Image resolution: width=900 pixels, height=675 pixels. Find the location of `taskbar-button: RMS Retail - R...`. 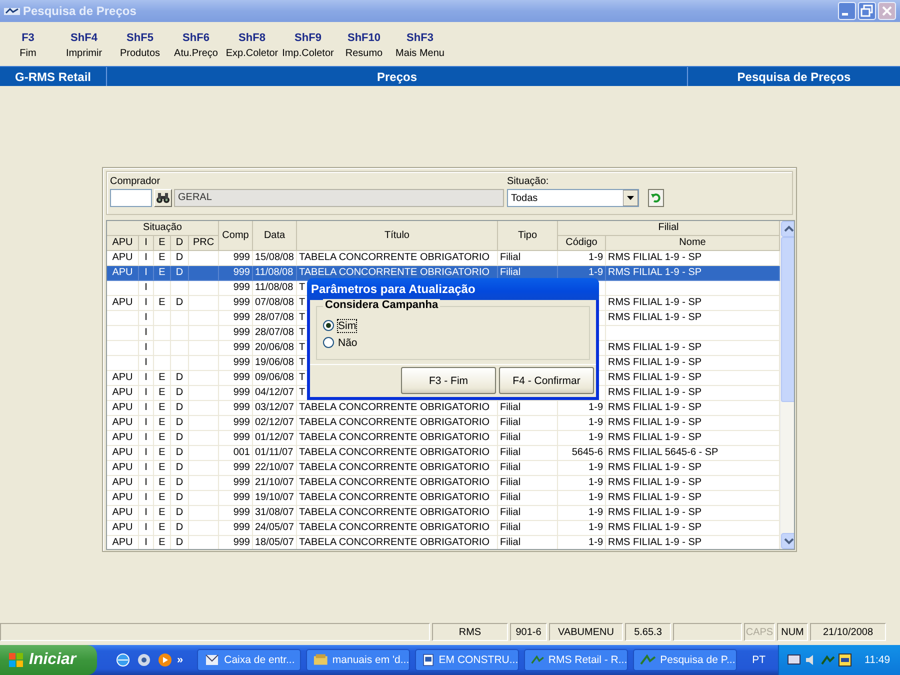

taskbar-button: RMS Retail - R... is located at coordinates (576, 660).